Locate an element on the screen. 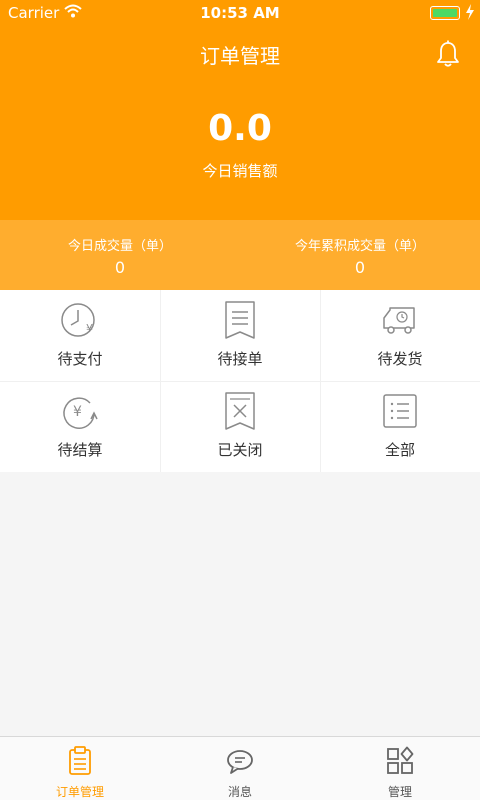 This screenshot has height=800, width=480. grid-item-label: 待支付 is located at coordinates (80, 359).